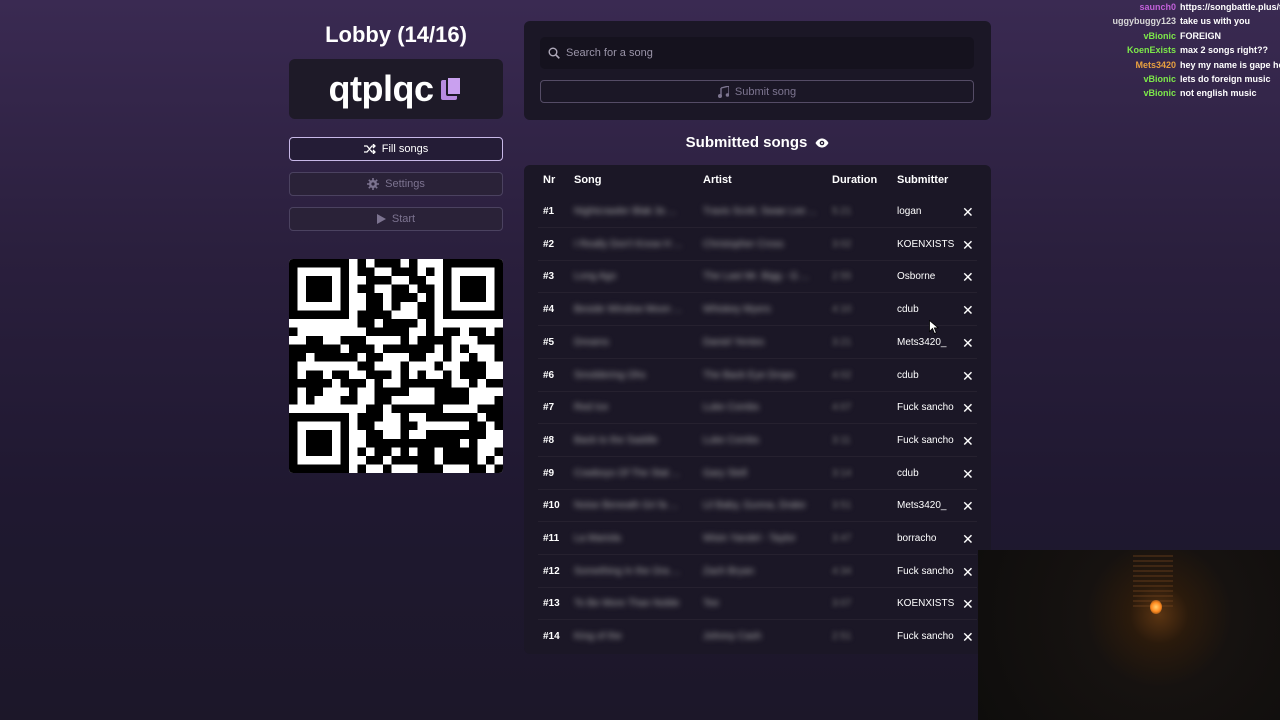  I want to click on webcam-overlay, so click(1129, 635).